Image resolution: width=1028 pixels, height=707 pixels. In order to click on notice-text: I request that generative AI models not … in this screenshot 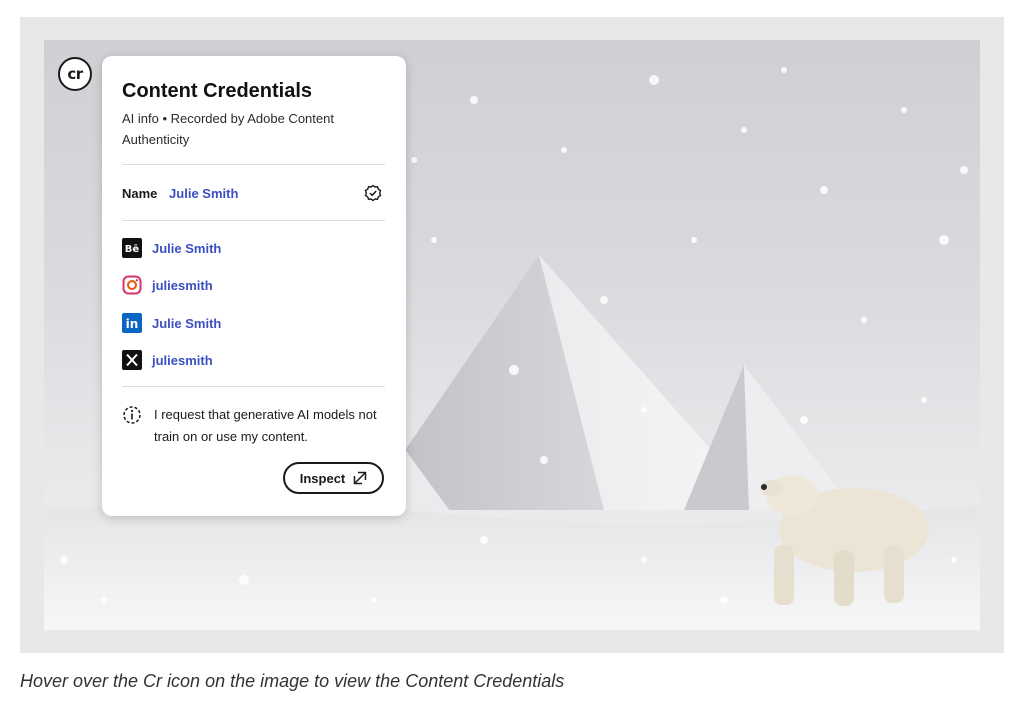, I will do `click(265, 425)`.